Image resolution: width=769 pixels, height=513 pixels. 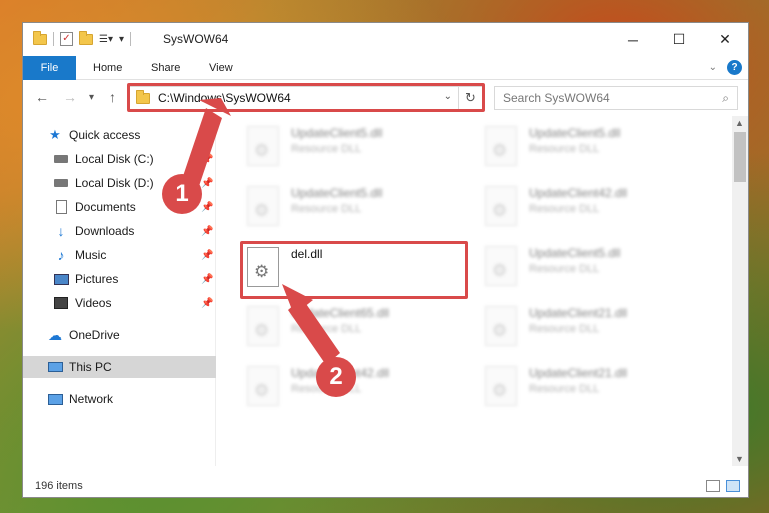 What do you see at coordinates (260, 231) in the screenshot?
I see `callout-arrows` at bounding box center [260, 231].